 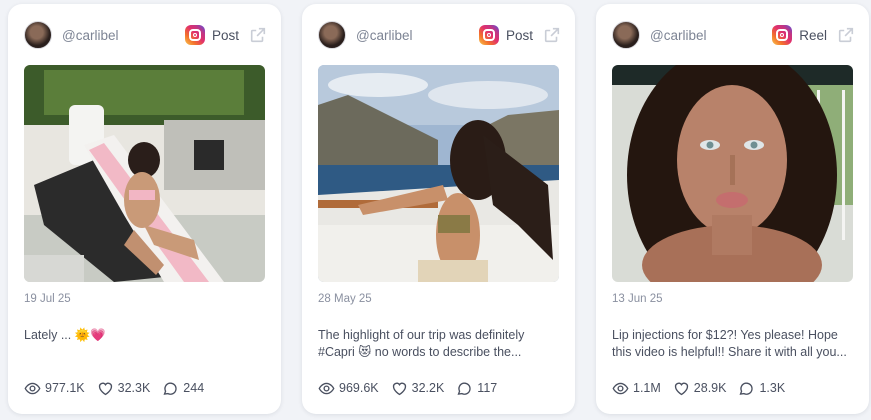 I want to click on comments-stat: 1.3K, so click(x=761, y=388).